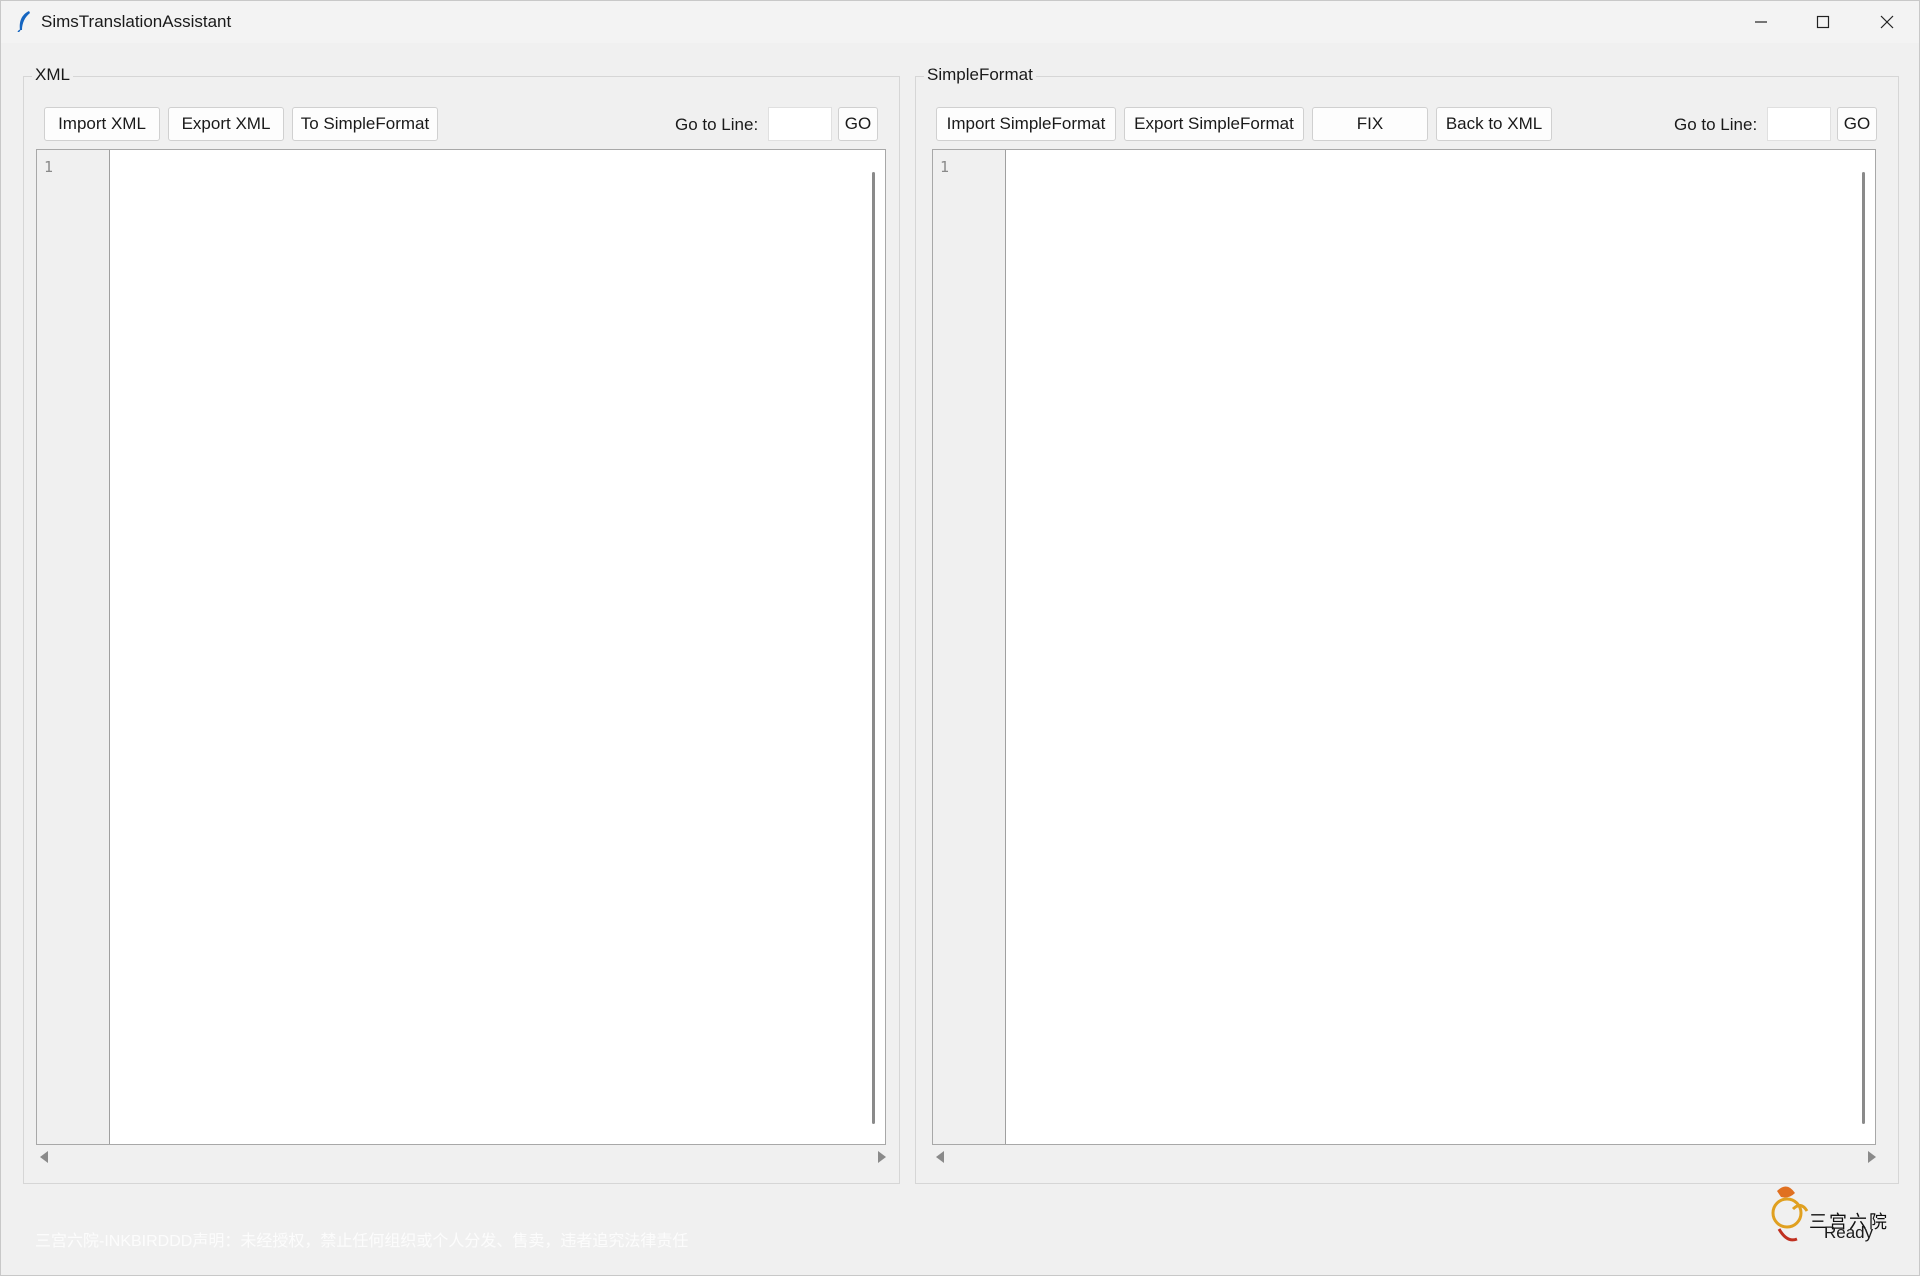 This screenshot has height=1276, width=1920. Describe the element at coordinates (1026, 124) in the screenshot. I see `import-simpleformat-button: Import SimpleFormat` at that location.